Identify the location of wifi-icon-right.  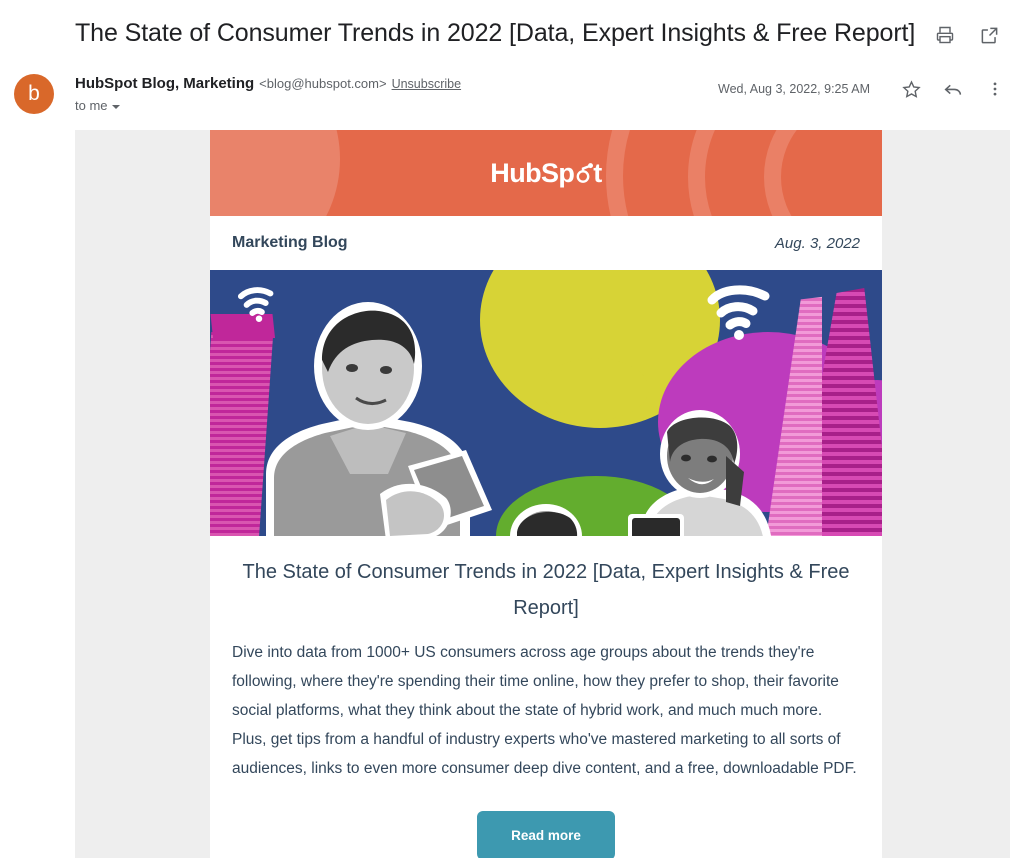
(741, 313).